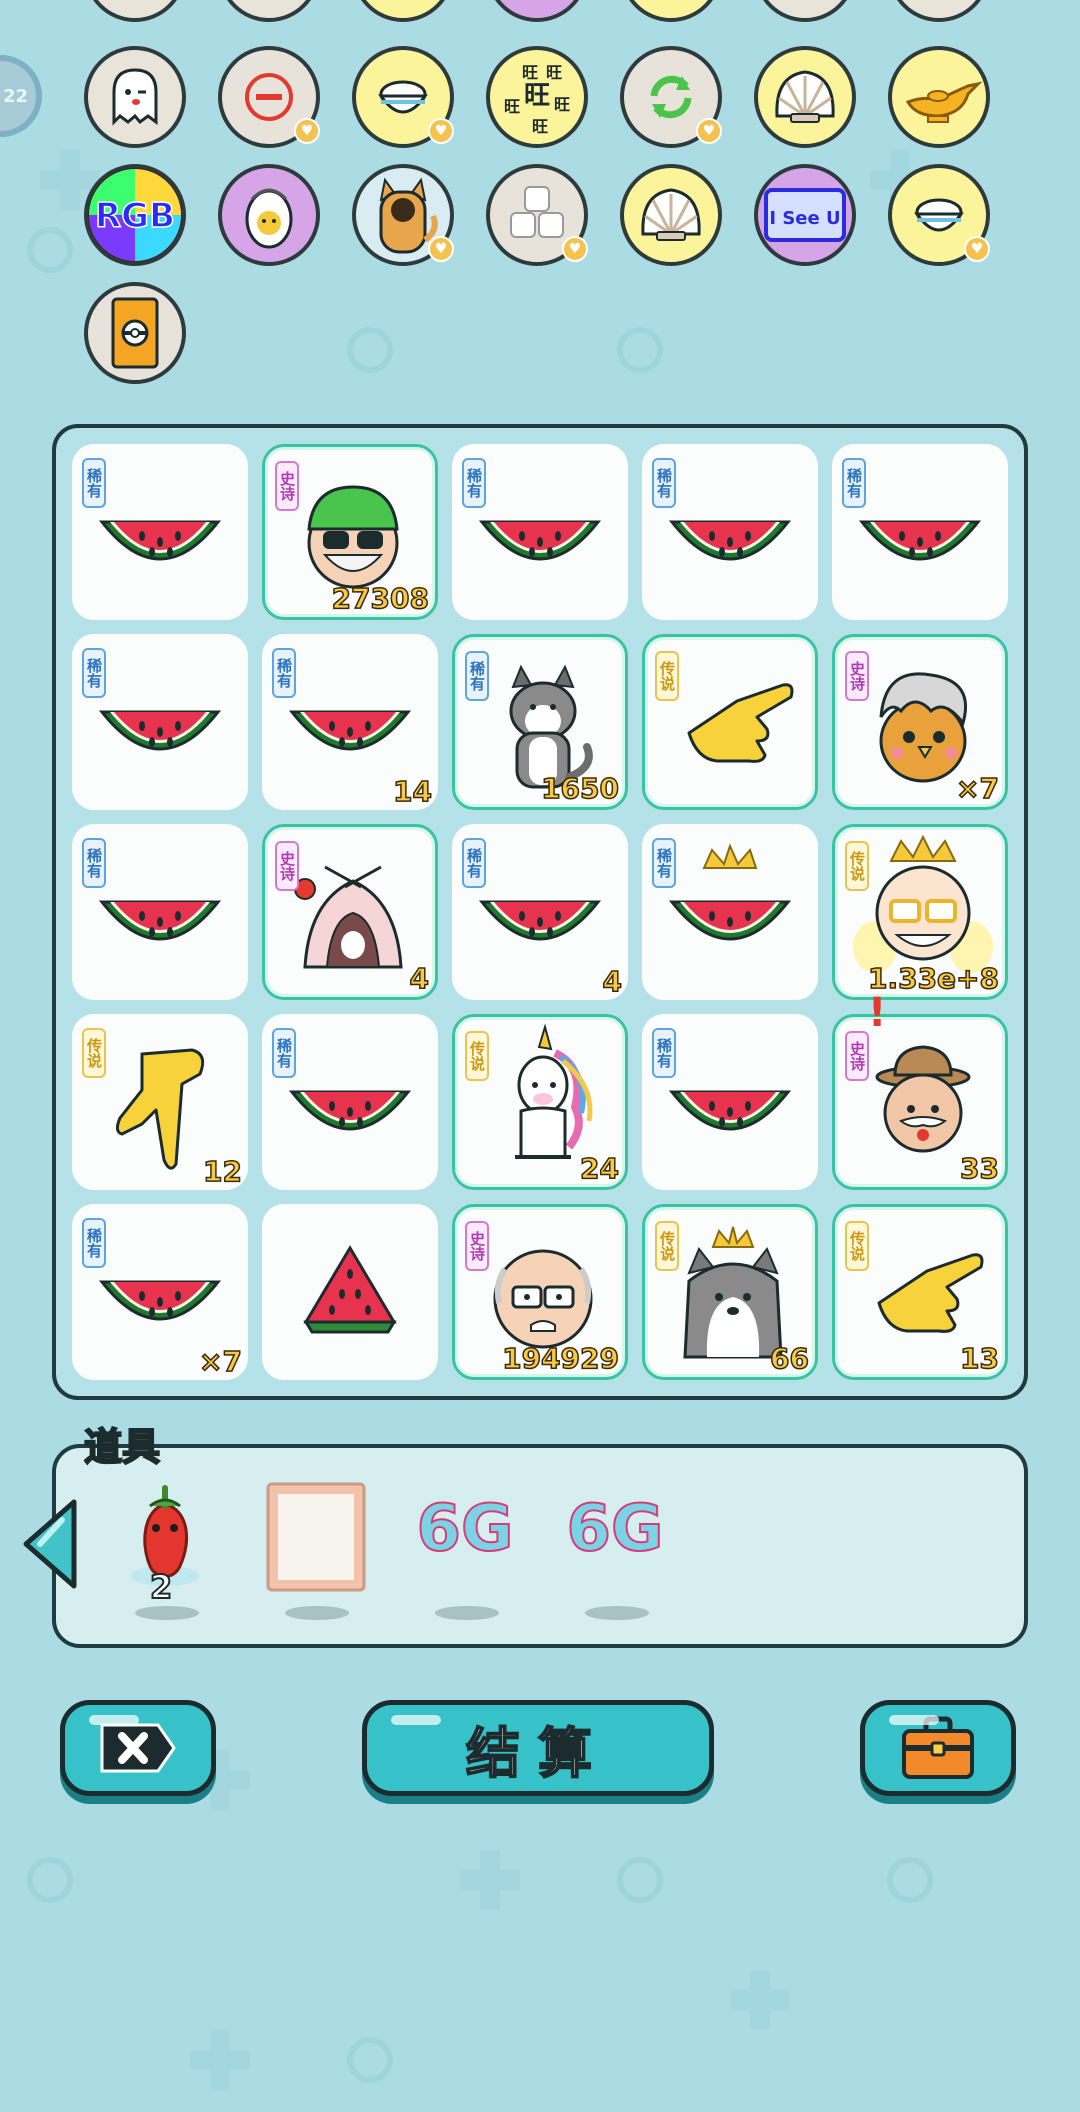 The image size is (1080, 2112). I want to click on magic-lamp-icon, so click(939, 97).